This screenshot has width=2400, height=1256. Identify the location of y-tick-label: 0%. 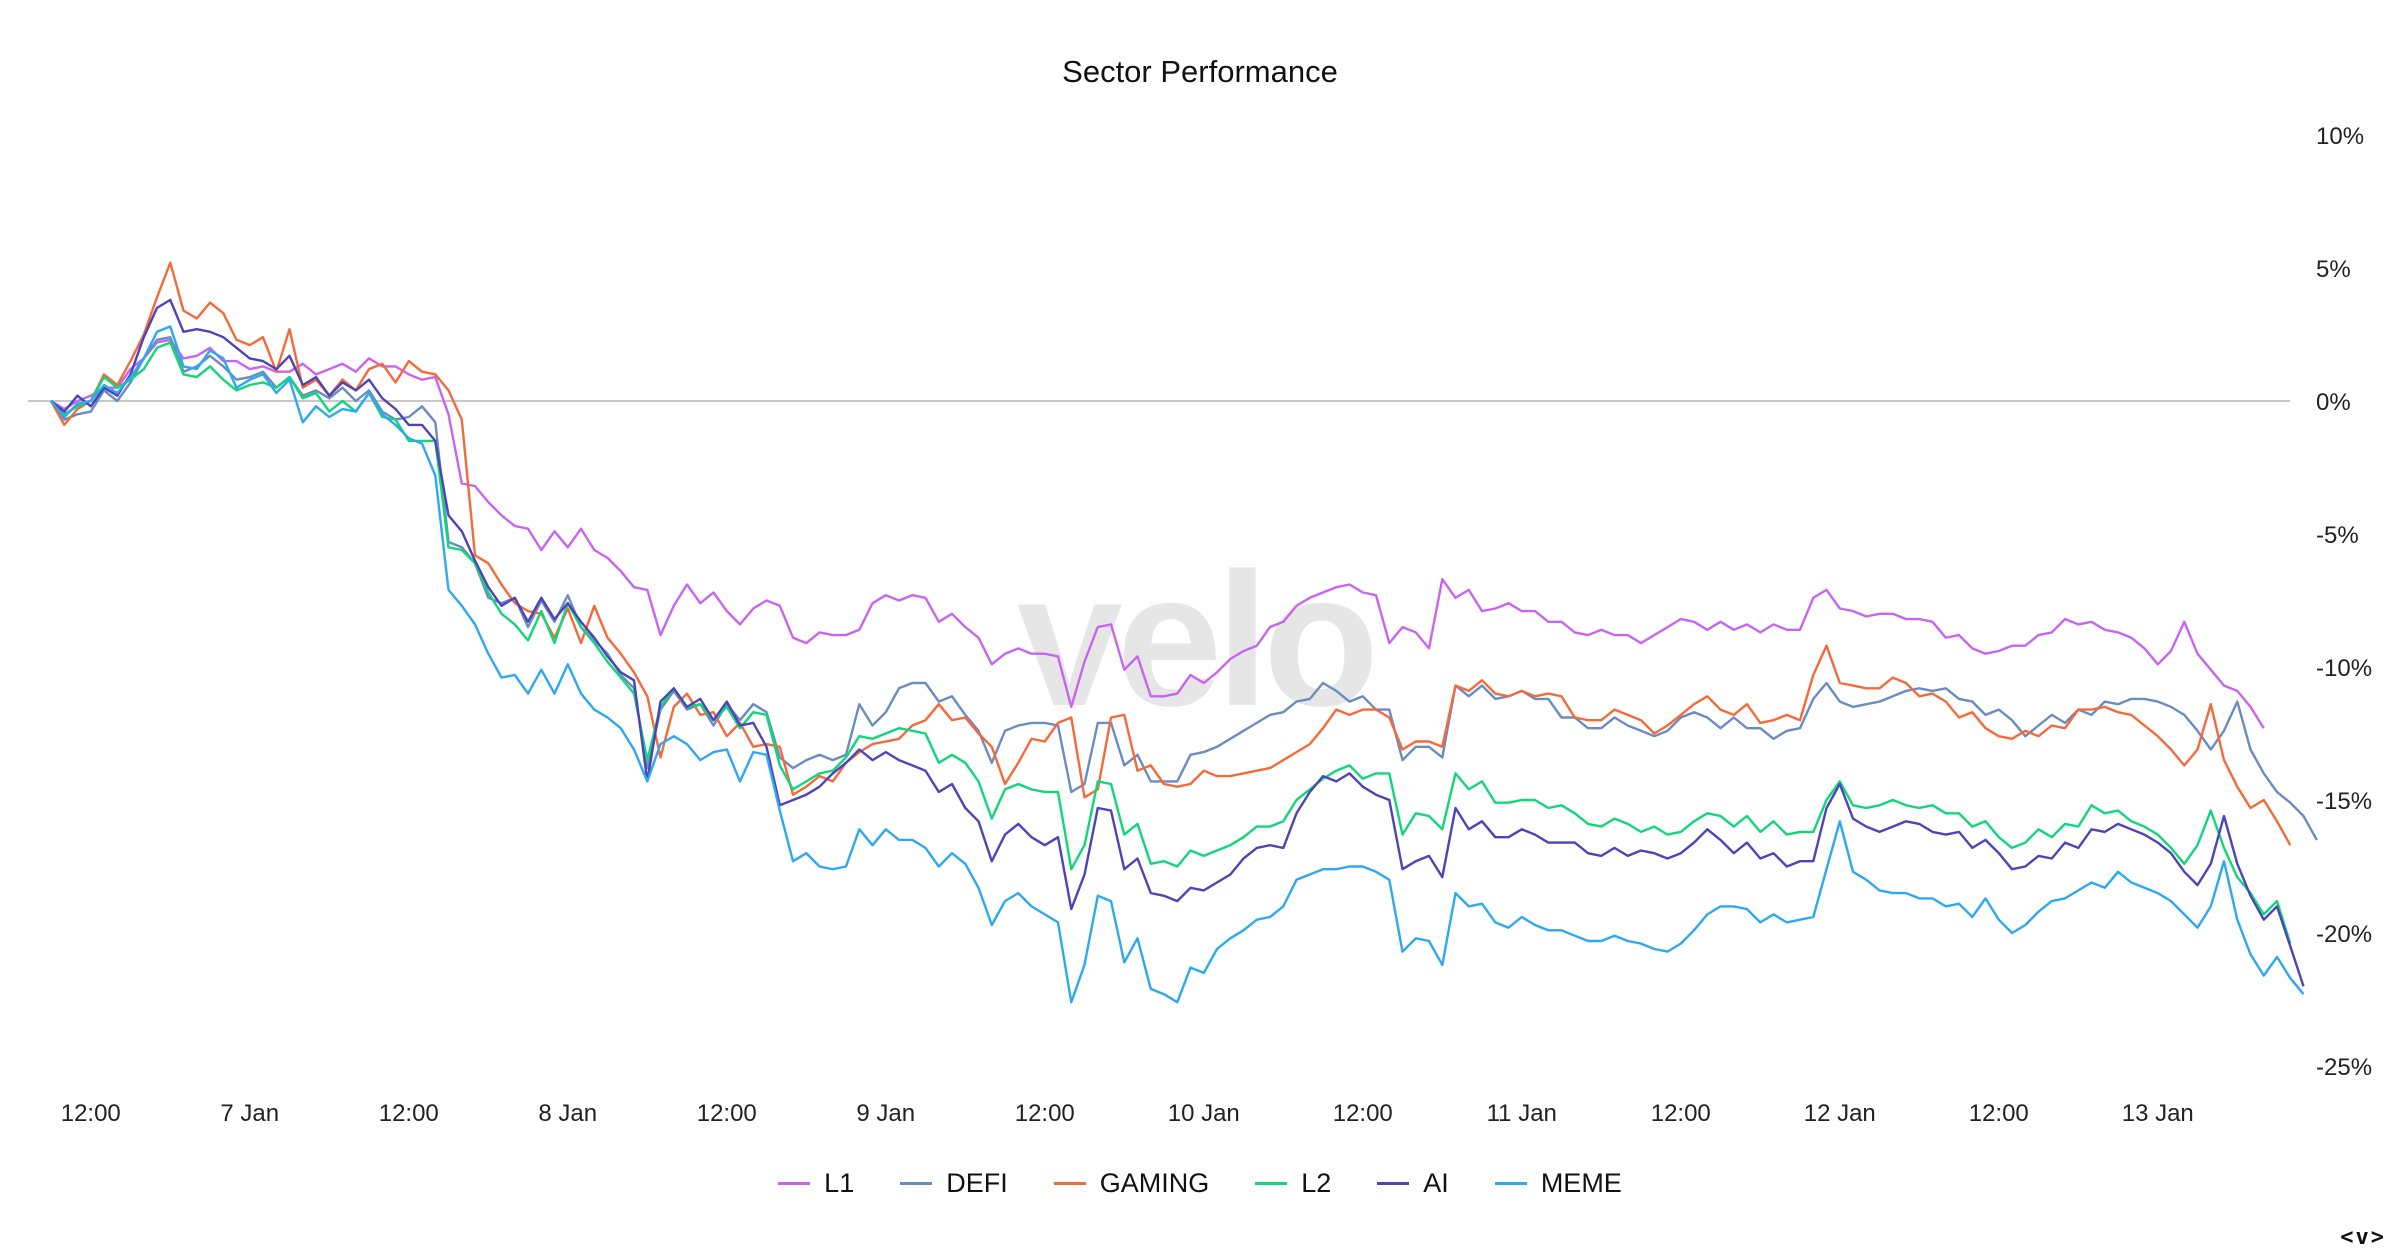
(2333, 402).